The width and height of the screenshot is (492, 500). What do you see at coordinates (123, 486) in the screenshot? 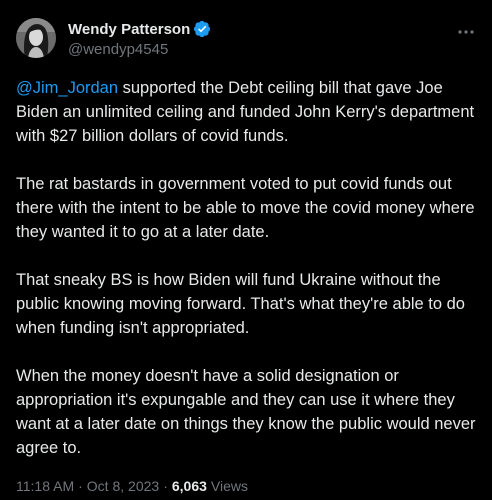
I see `tweet-date: Oct 8, 2023` at bounding box center [123, 486].